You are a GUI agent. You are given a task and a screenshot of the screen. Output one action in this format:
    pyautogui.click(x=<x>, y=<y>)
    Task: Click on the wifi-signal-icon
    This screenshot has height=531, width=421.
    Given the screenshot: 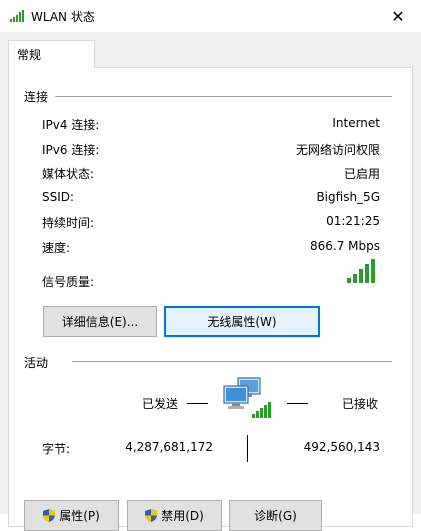 What is the action you would take?
    pyautogui.click(x=17, y=16)
    